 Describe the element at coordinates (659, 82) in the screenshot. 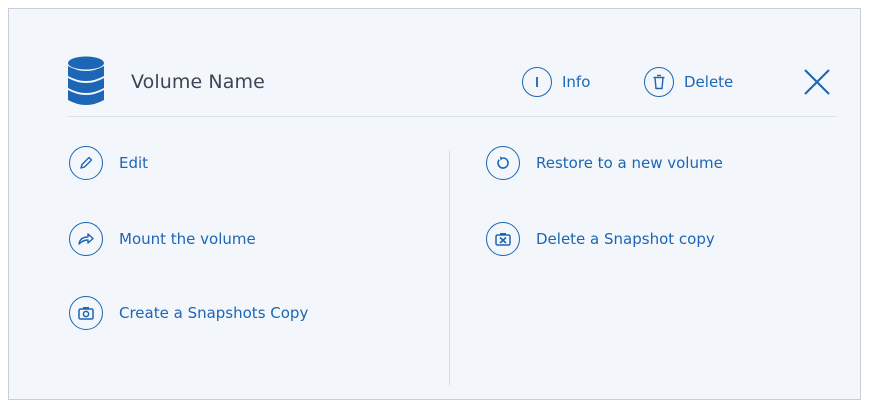

I see `trash-icon` at that location.